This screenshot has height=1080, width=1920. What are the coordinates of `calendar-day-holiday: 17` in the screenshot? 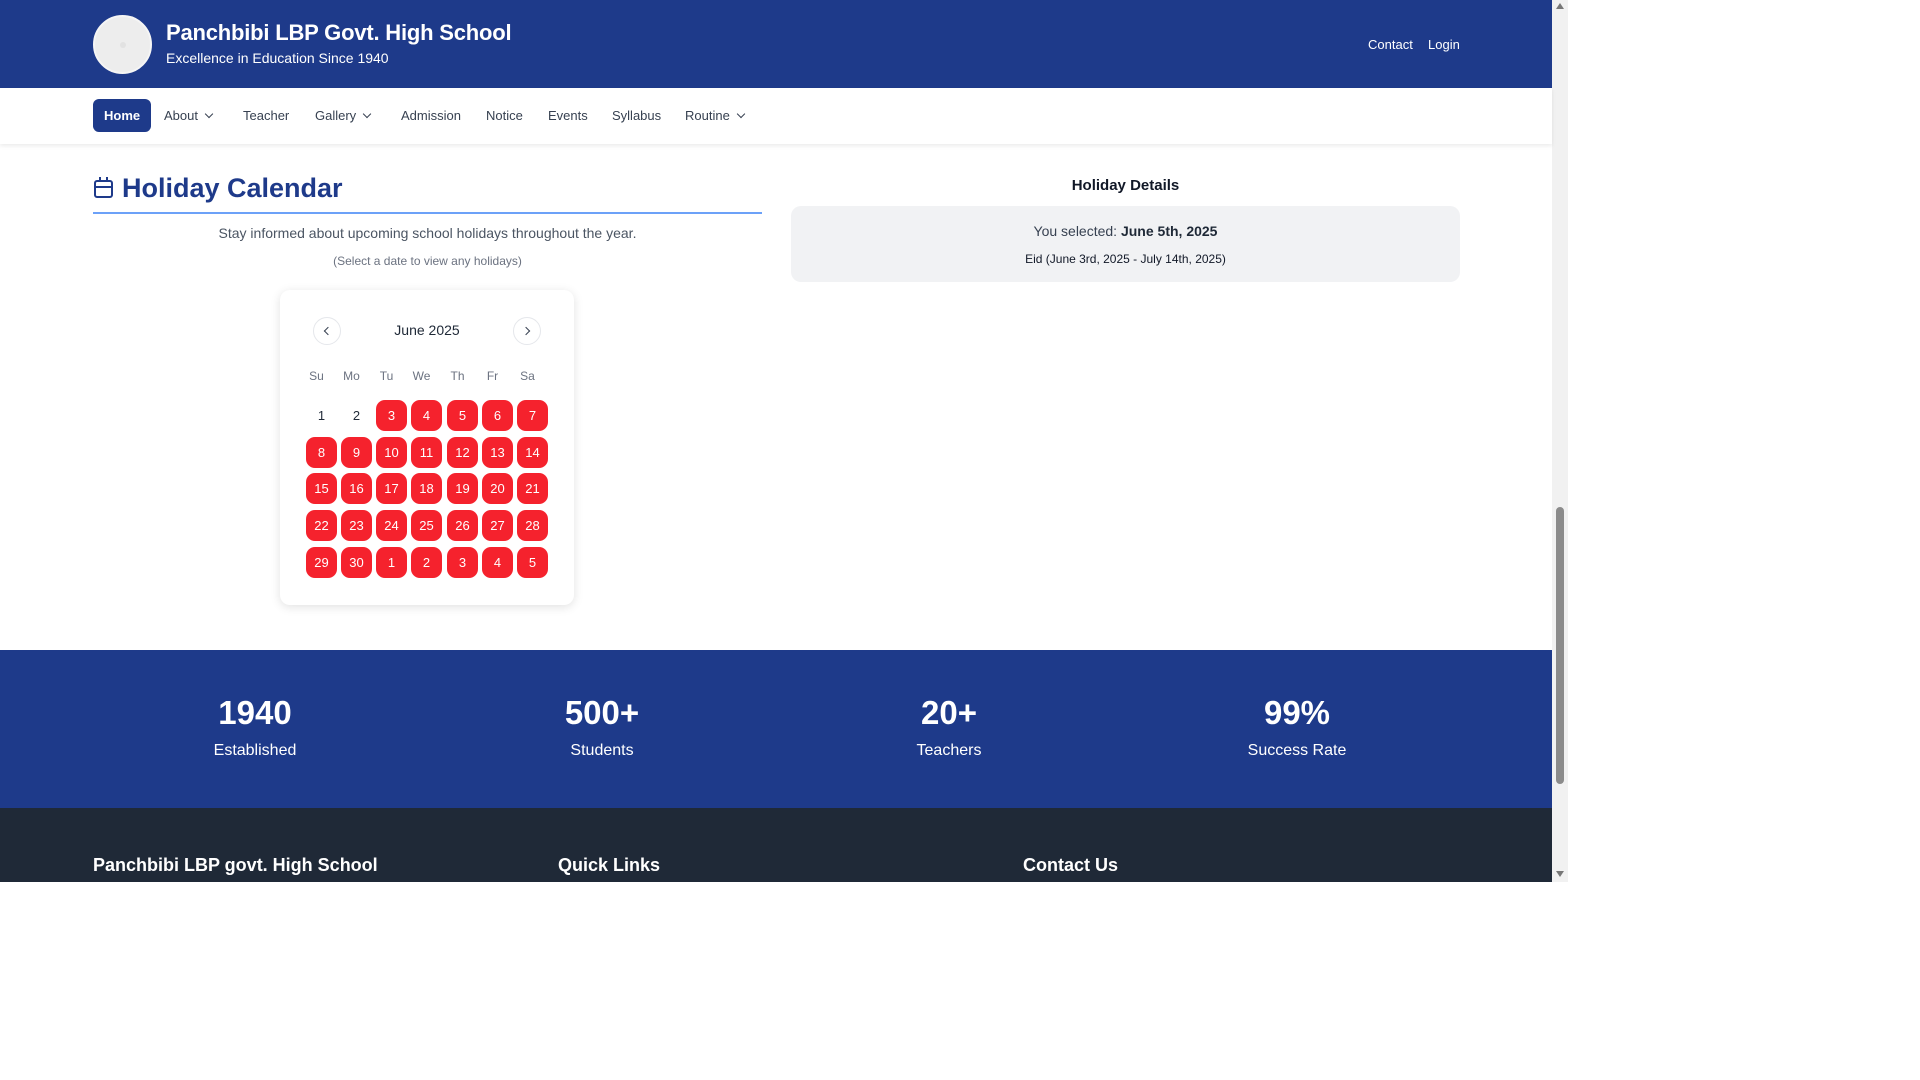 It's located at (391, 488).